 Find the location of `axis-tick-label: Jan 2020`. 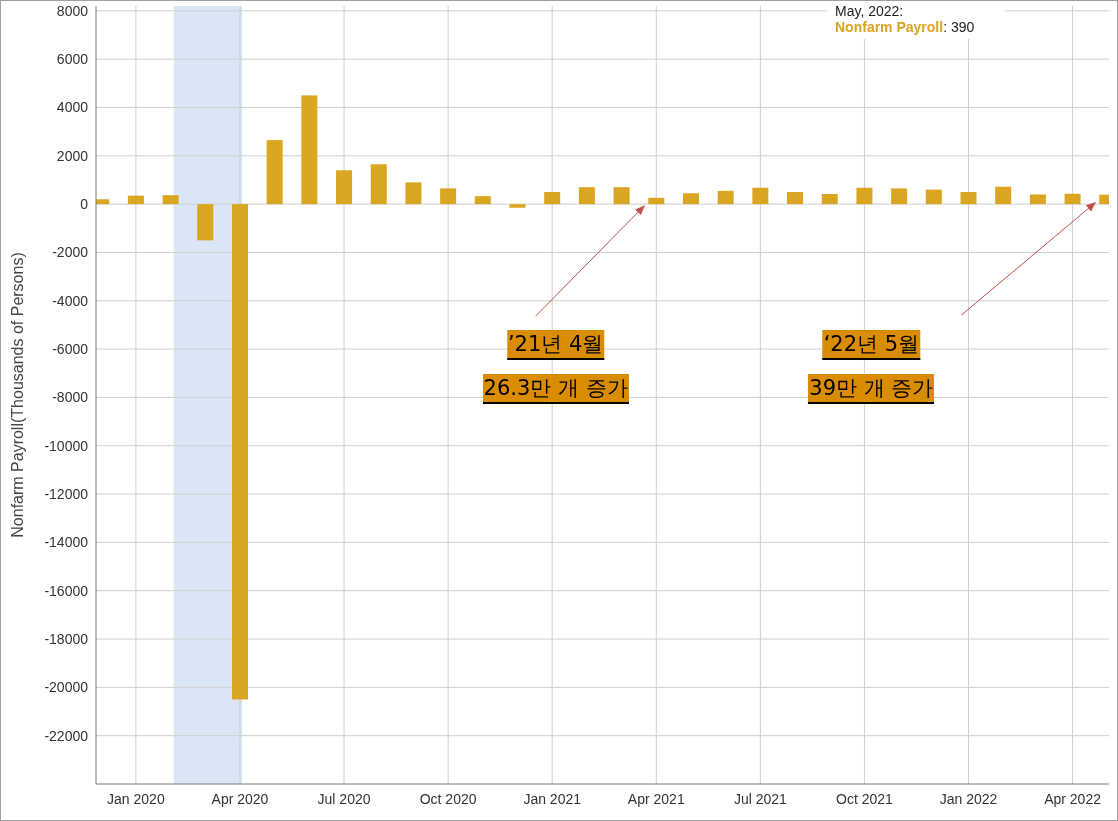

axis-tick-label: Jan 2020 is located at coordinates (136, 799).